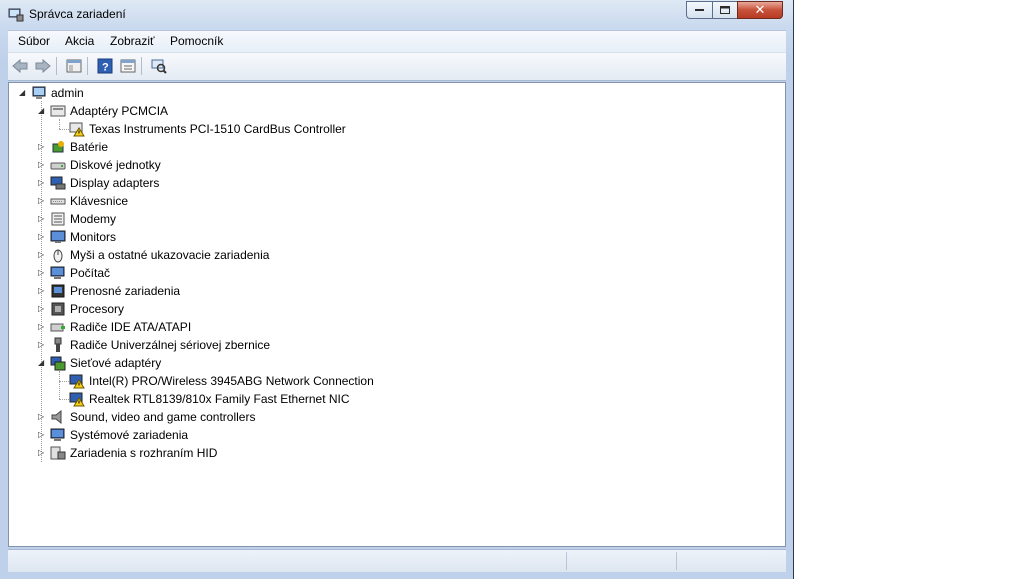 The height and width of the screenshot is (579, 1018). What do you see at coordinates (73, 147) in the screenshot?
I see `tree-item-baterie: ▷ Batérie` at bounding box center [73, 147].